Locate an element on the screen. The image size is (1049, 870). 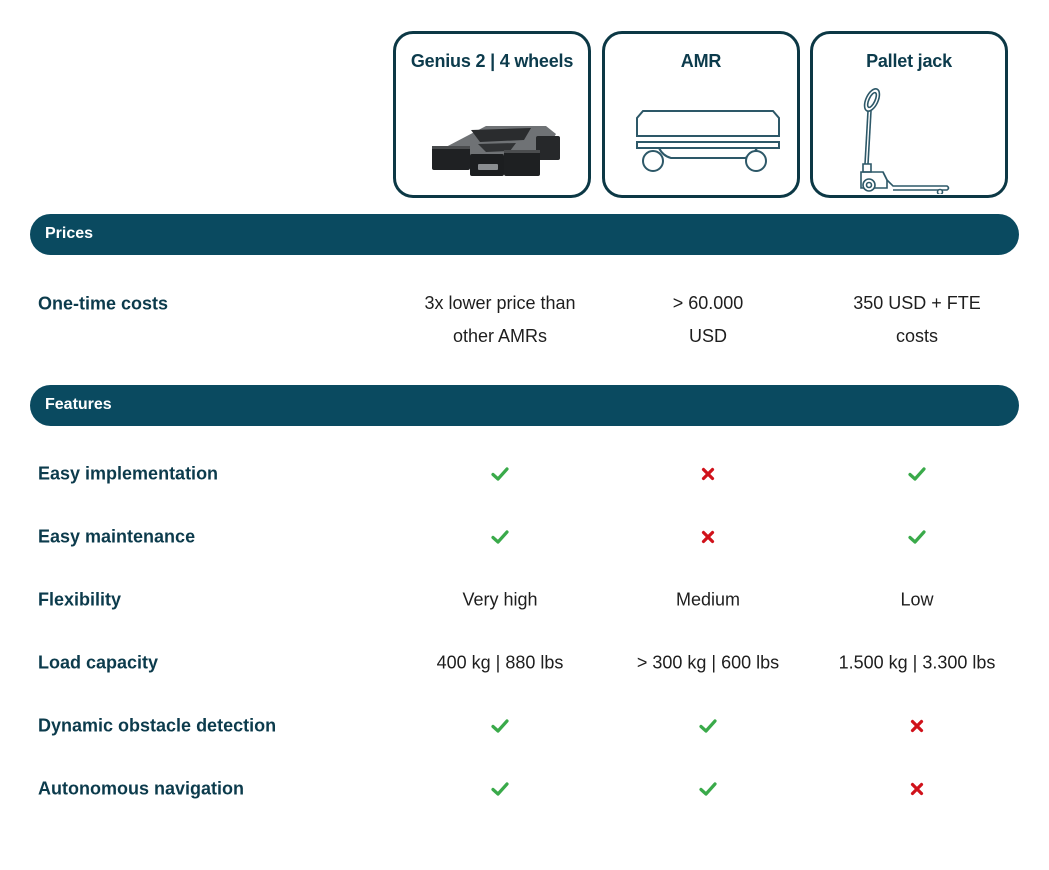
pallet-jack-icon is located at coordinates (905, 141).